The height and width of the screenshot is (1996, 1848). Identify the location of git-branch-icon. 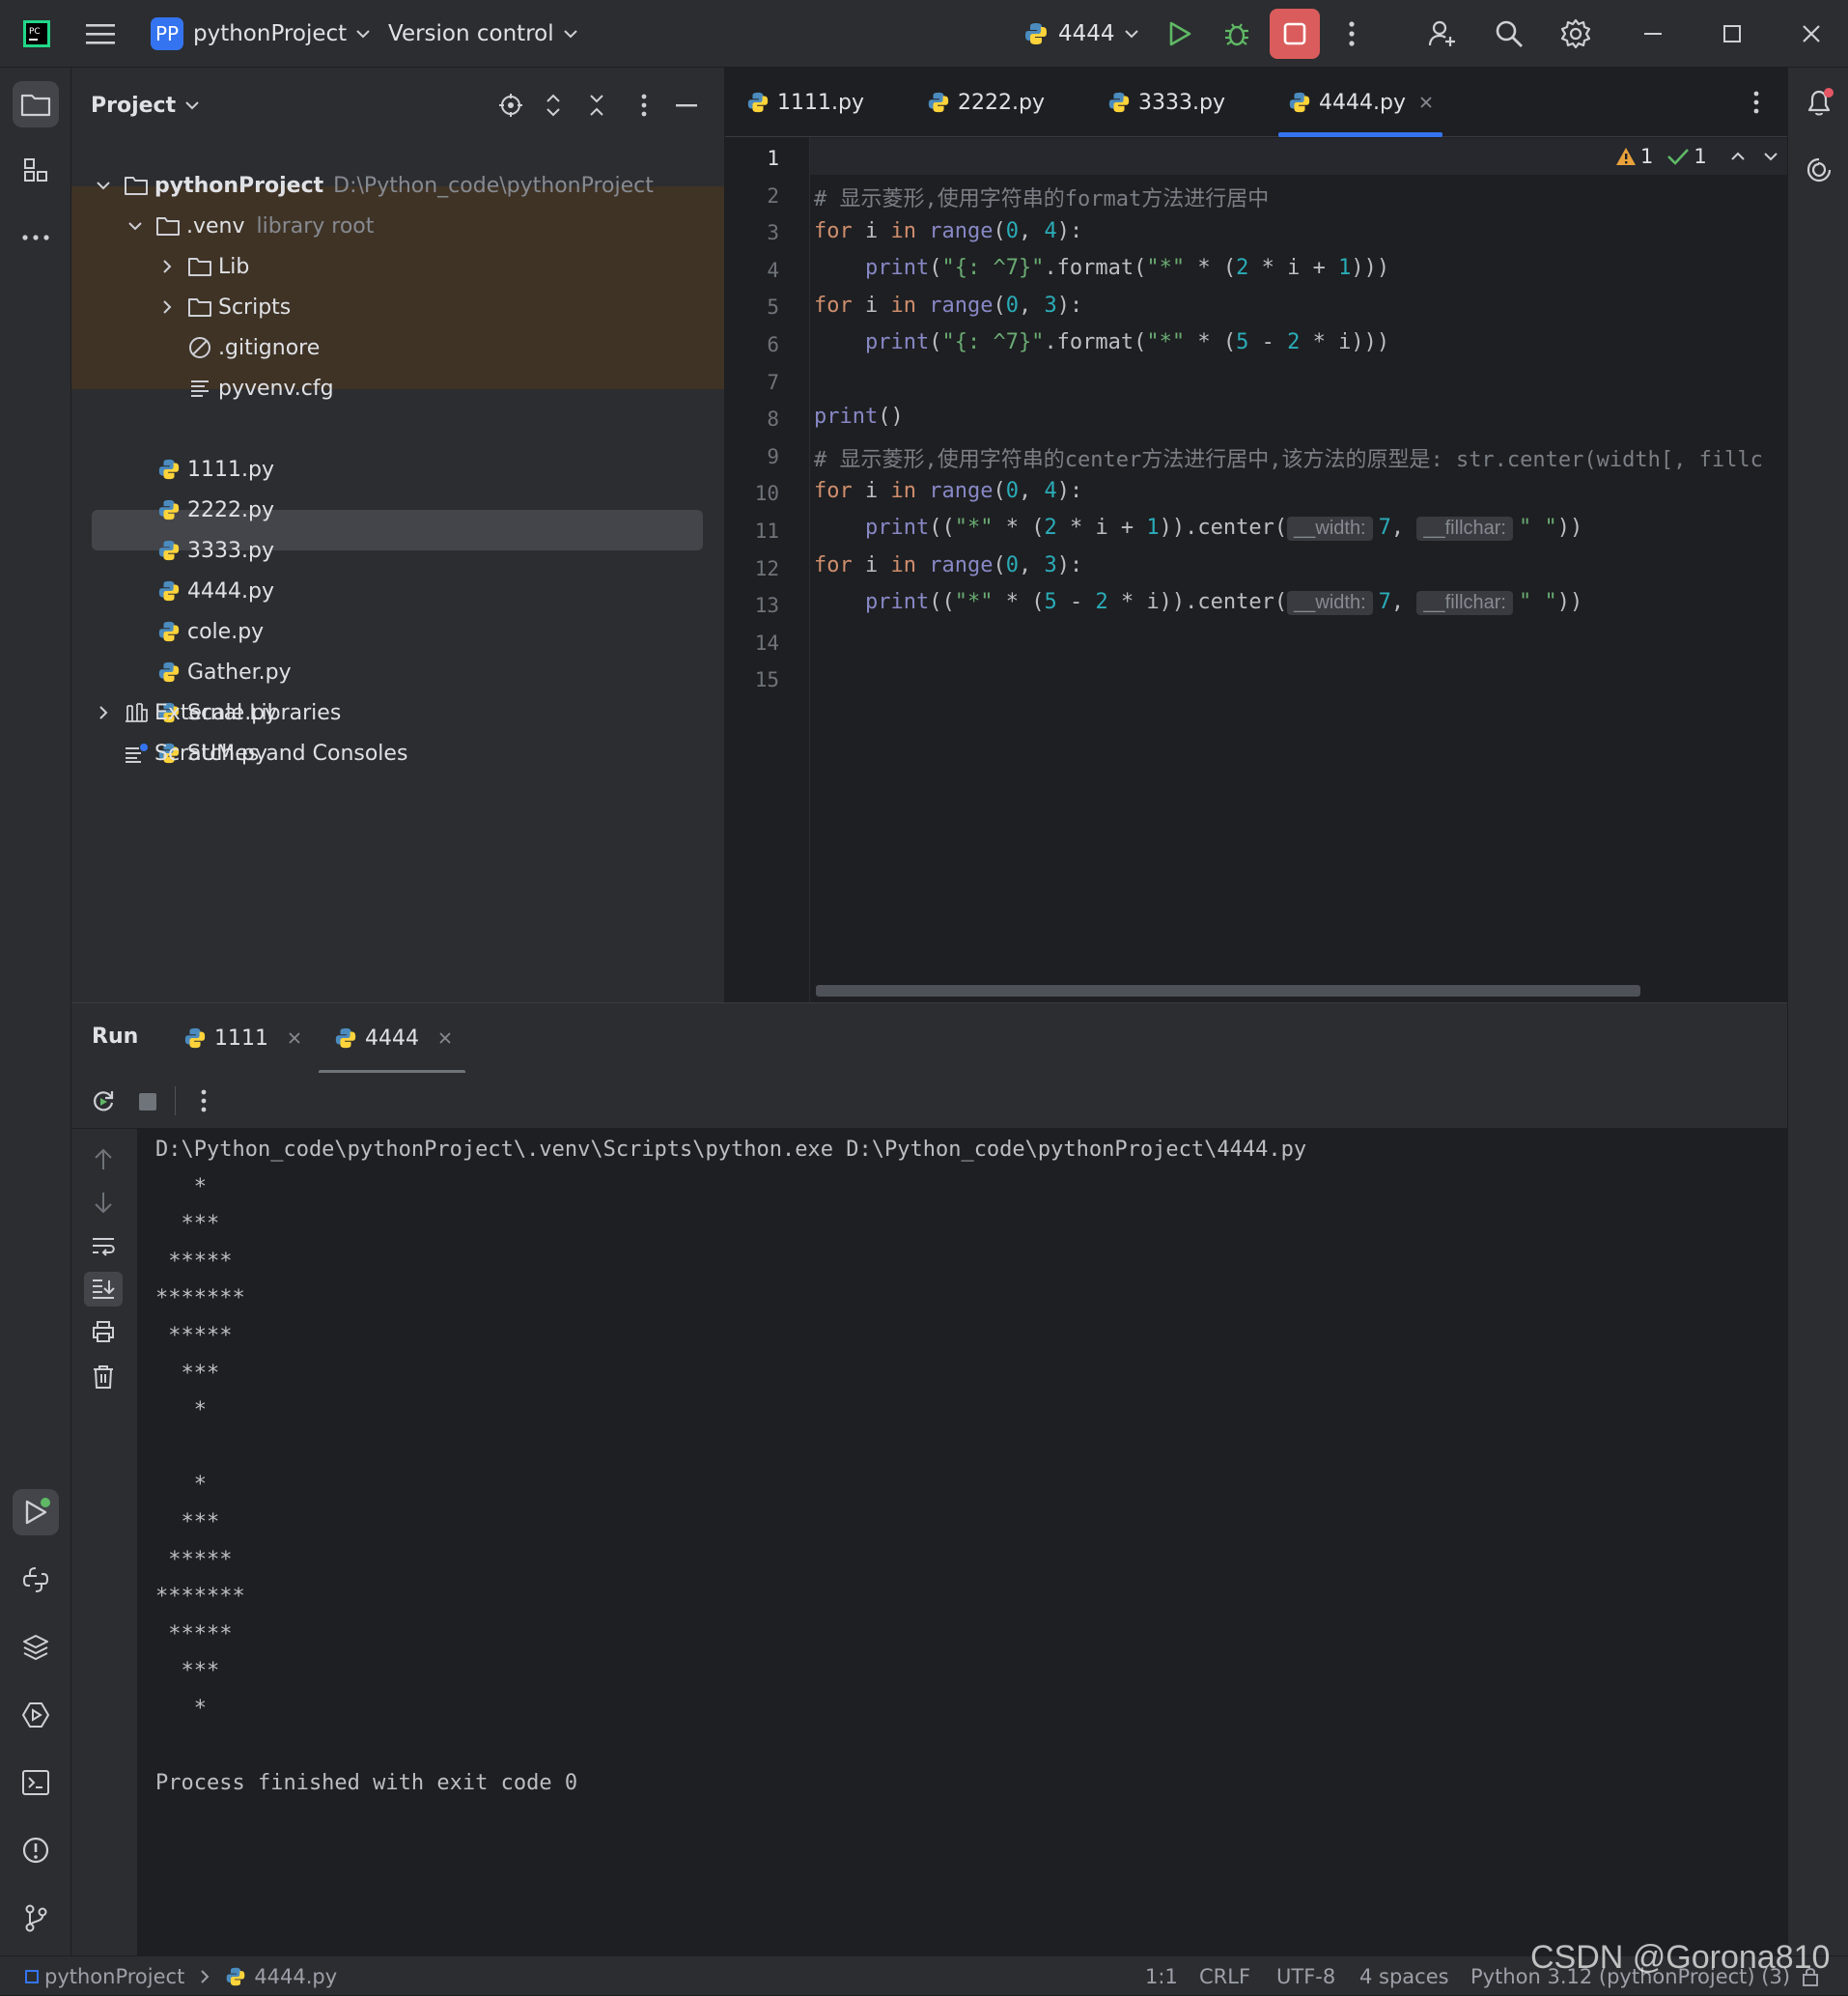
(36, 1918).